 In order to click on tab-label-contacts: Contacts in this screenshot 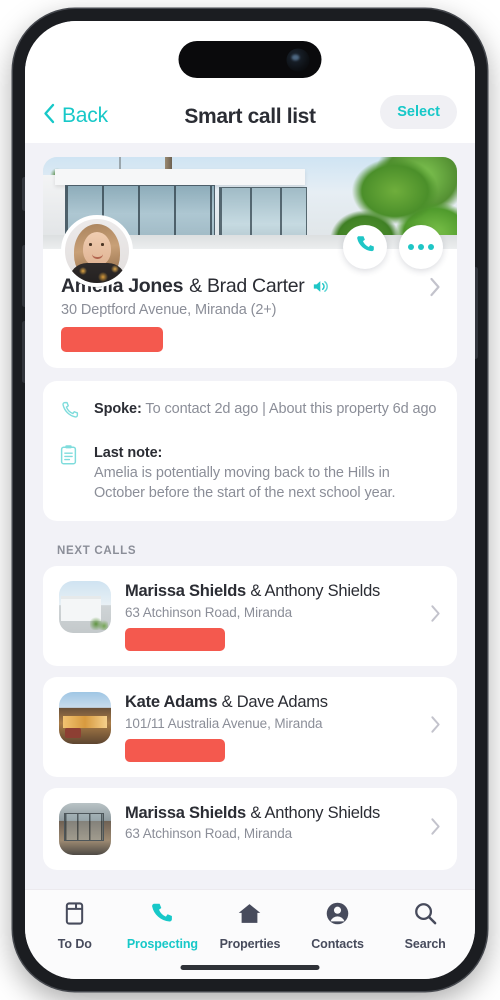, I will do `click(337, 944)`.